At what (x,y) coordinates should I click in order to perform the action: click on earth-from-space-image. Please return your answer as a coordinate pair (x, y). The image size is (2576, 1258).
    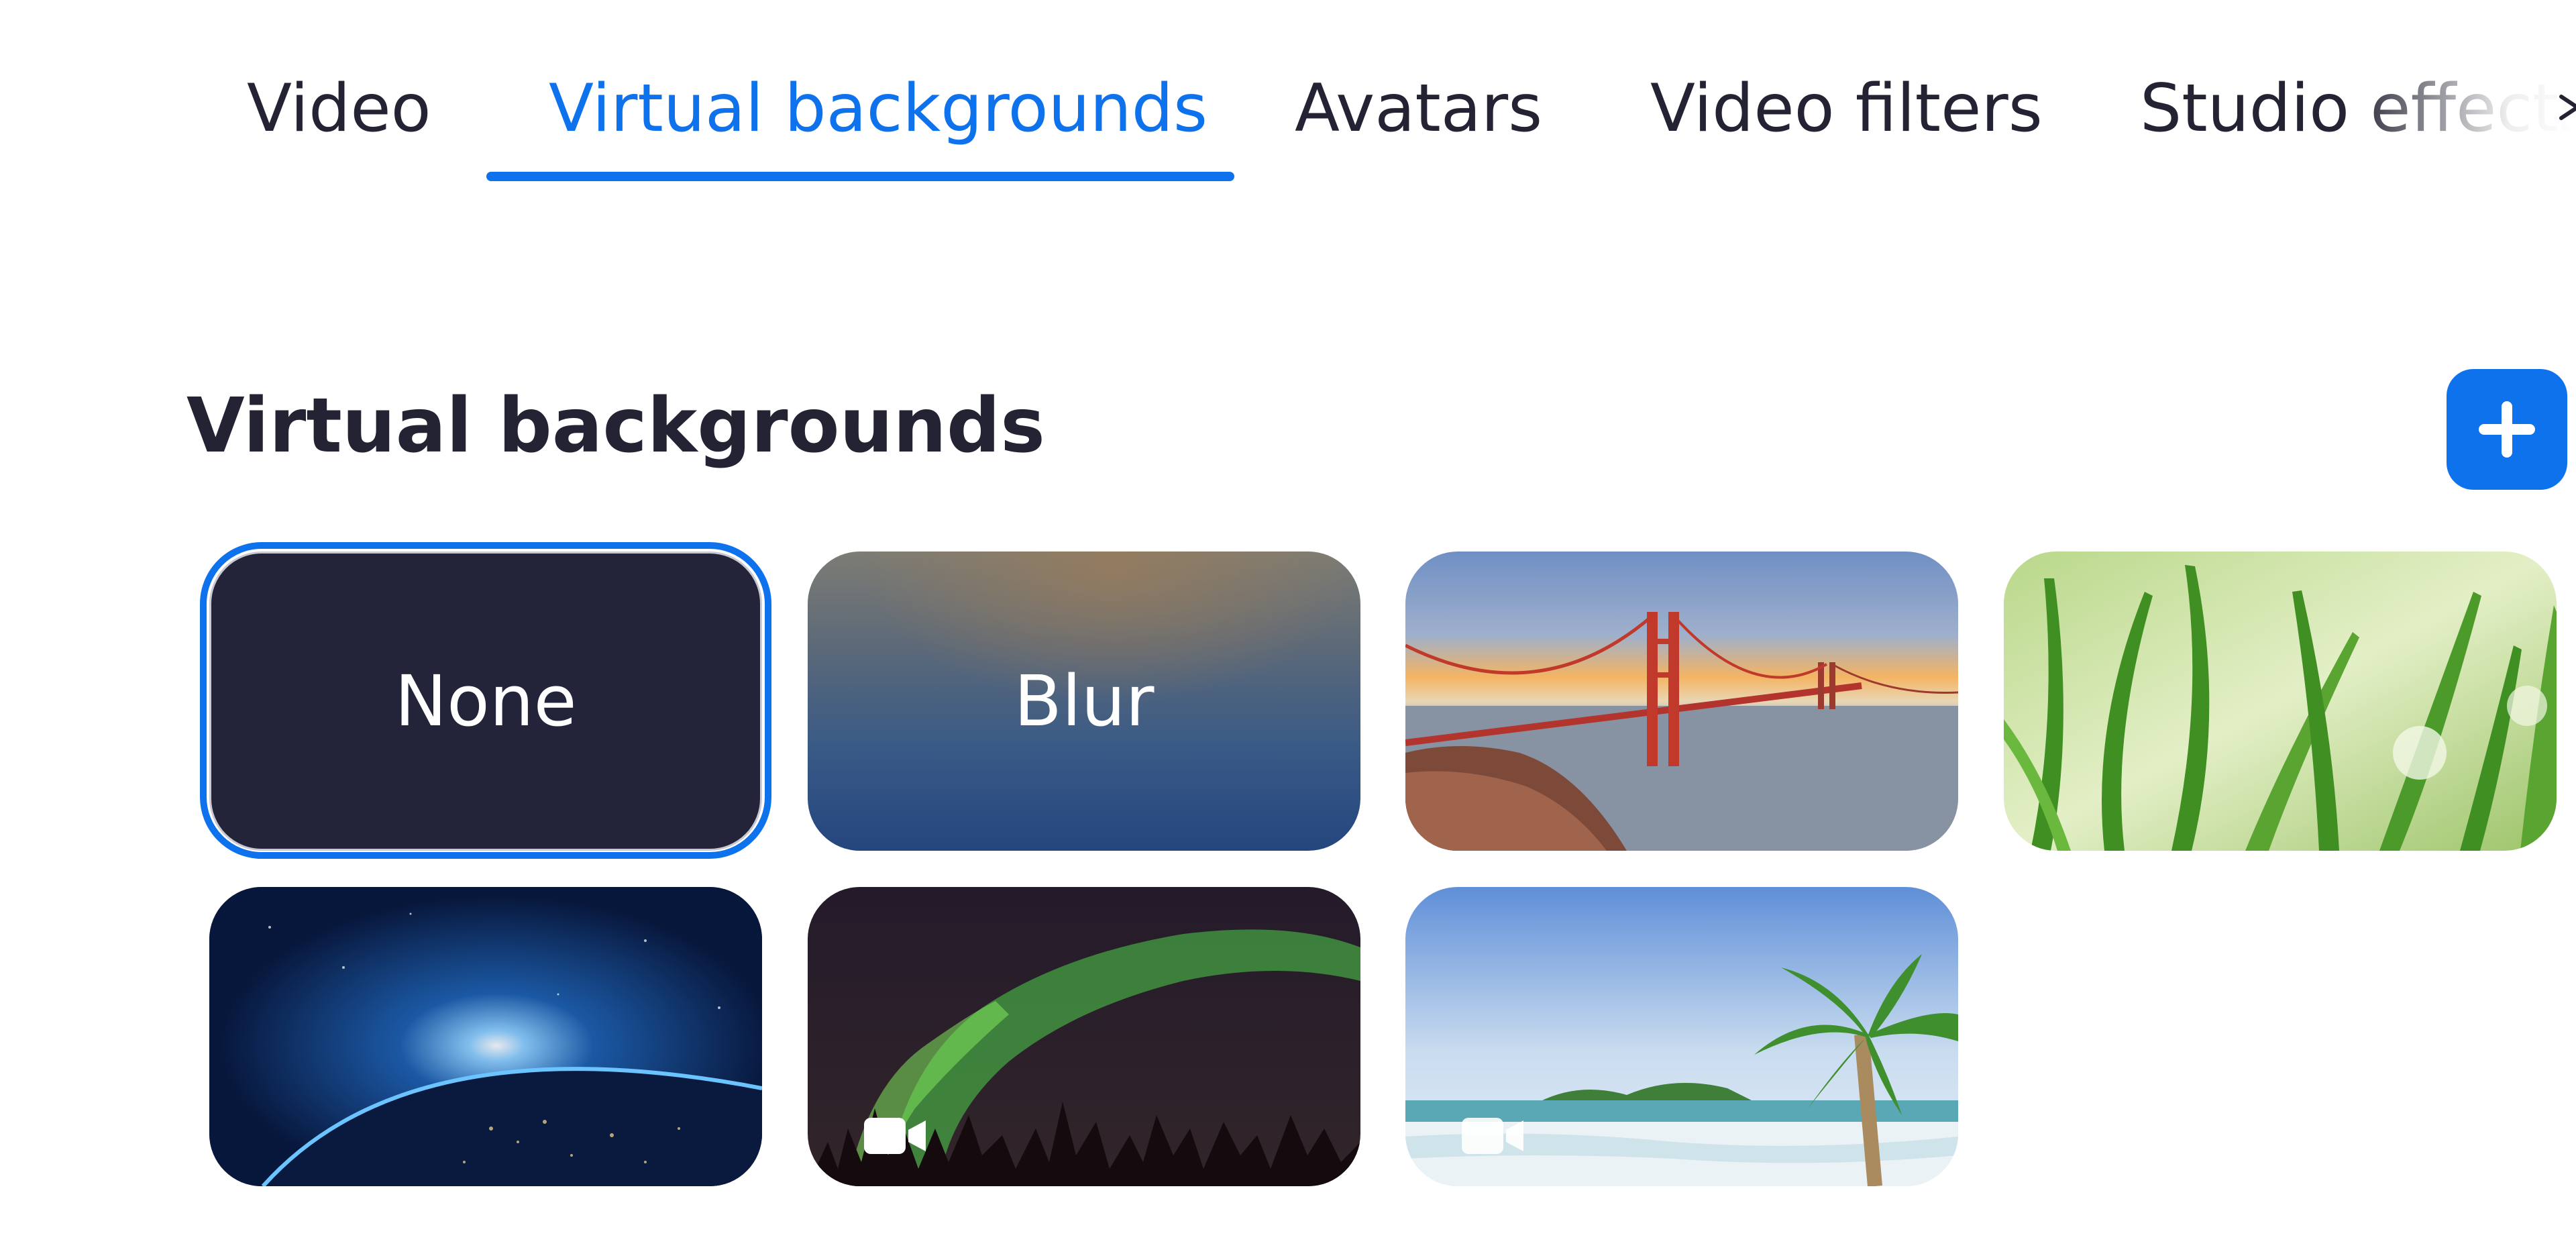
    Looking at the image, I should click on (485, 1037).